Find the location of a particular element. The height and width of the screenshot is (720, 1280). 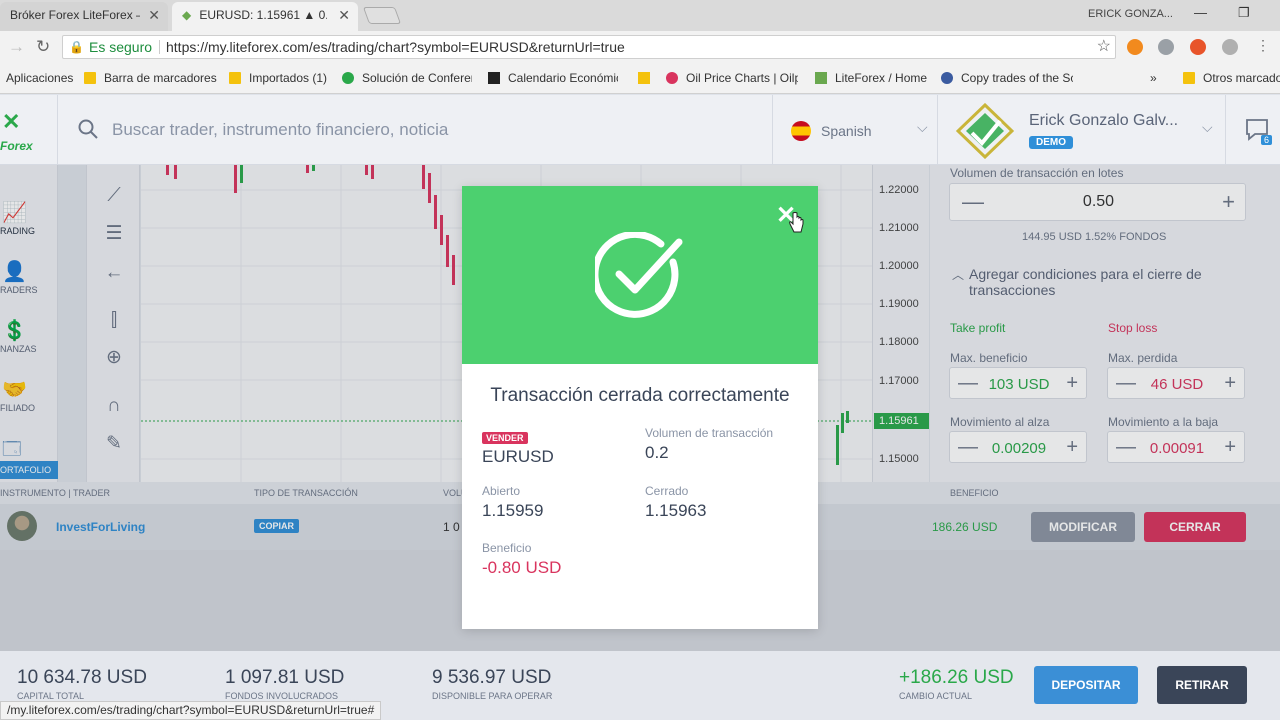

liteforex-favicon-icon: ◆ is located at coordinates (187, 15).